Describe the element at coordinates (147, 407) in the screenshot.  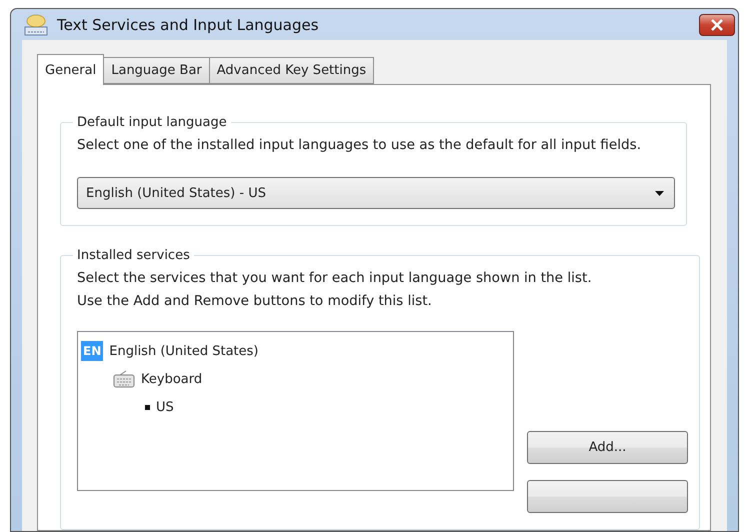
I see `bullet-icon` at that location.